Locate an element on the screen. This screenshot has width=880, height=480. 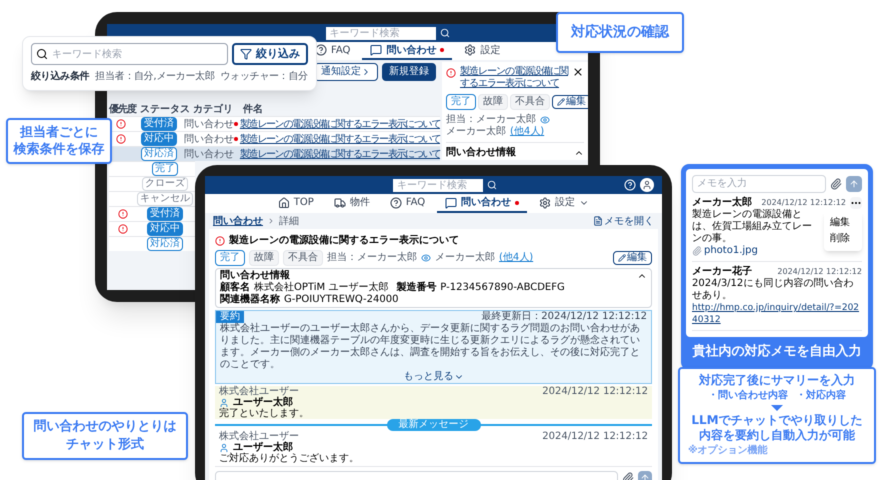
message-text: 完了といたします。 is located at coordinates (264, 413).